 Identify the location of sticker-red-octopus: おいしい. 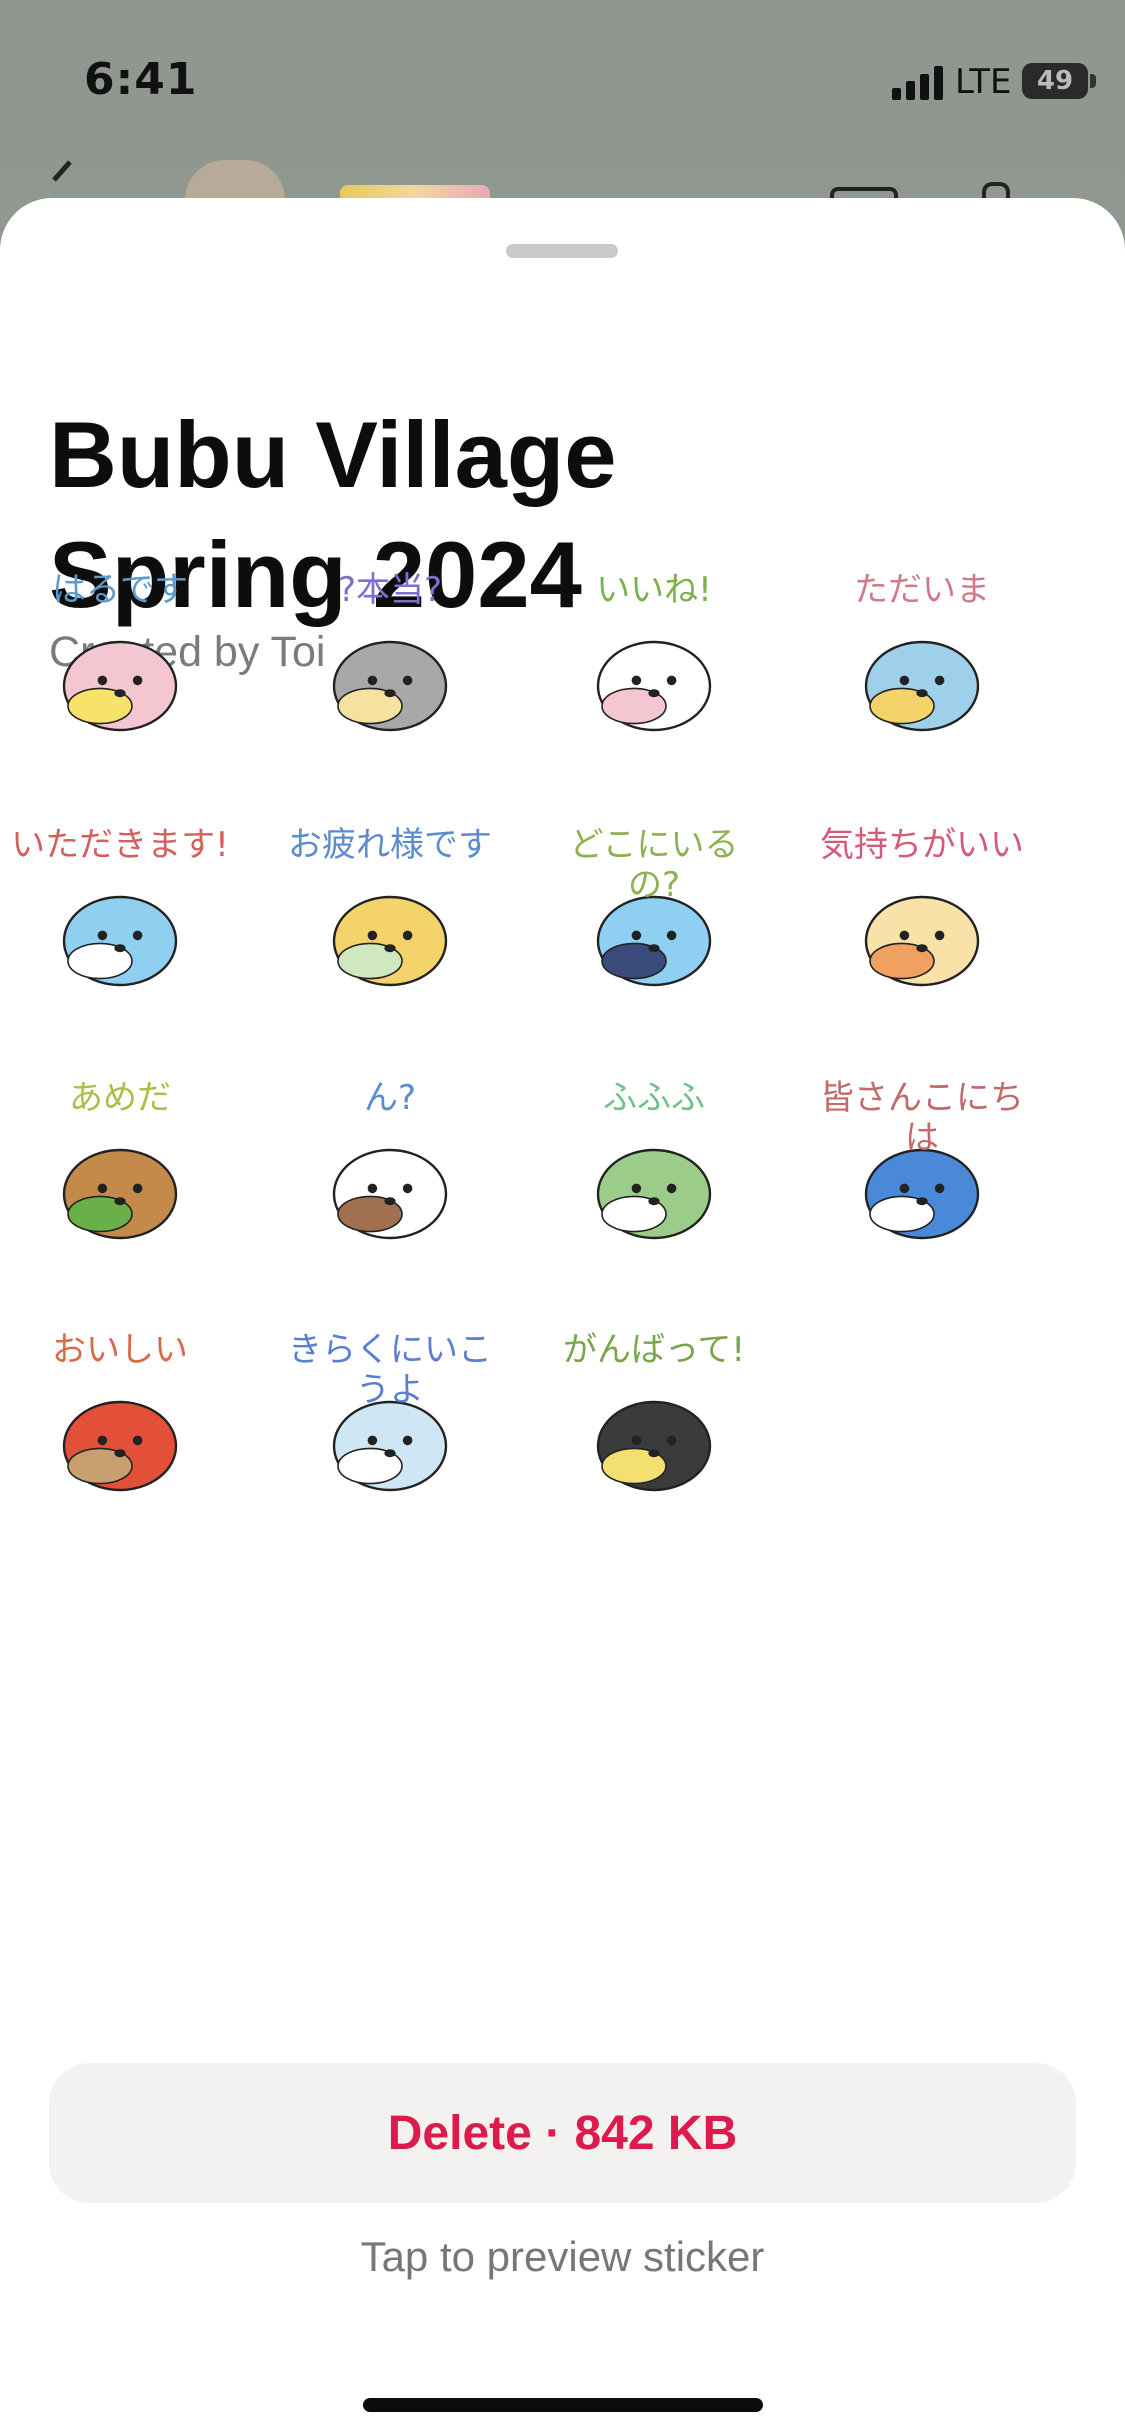
(120, 1437).